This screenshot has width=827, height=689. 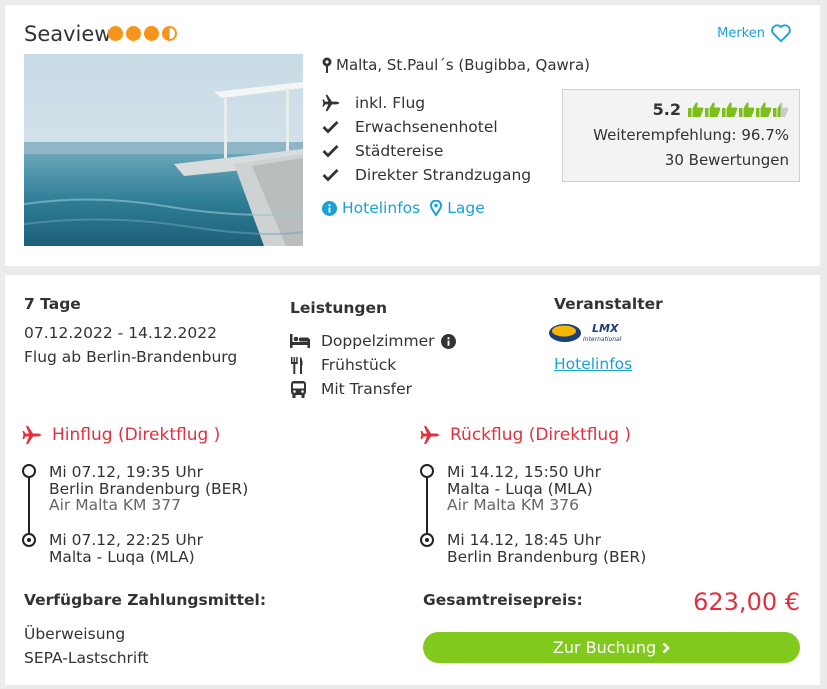 I want to click on leistung-item: Frühstück, so click(x=373, y=365).